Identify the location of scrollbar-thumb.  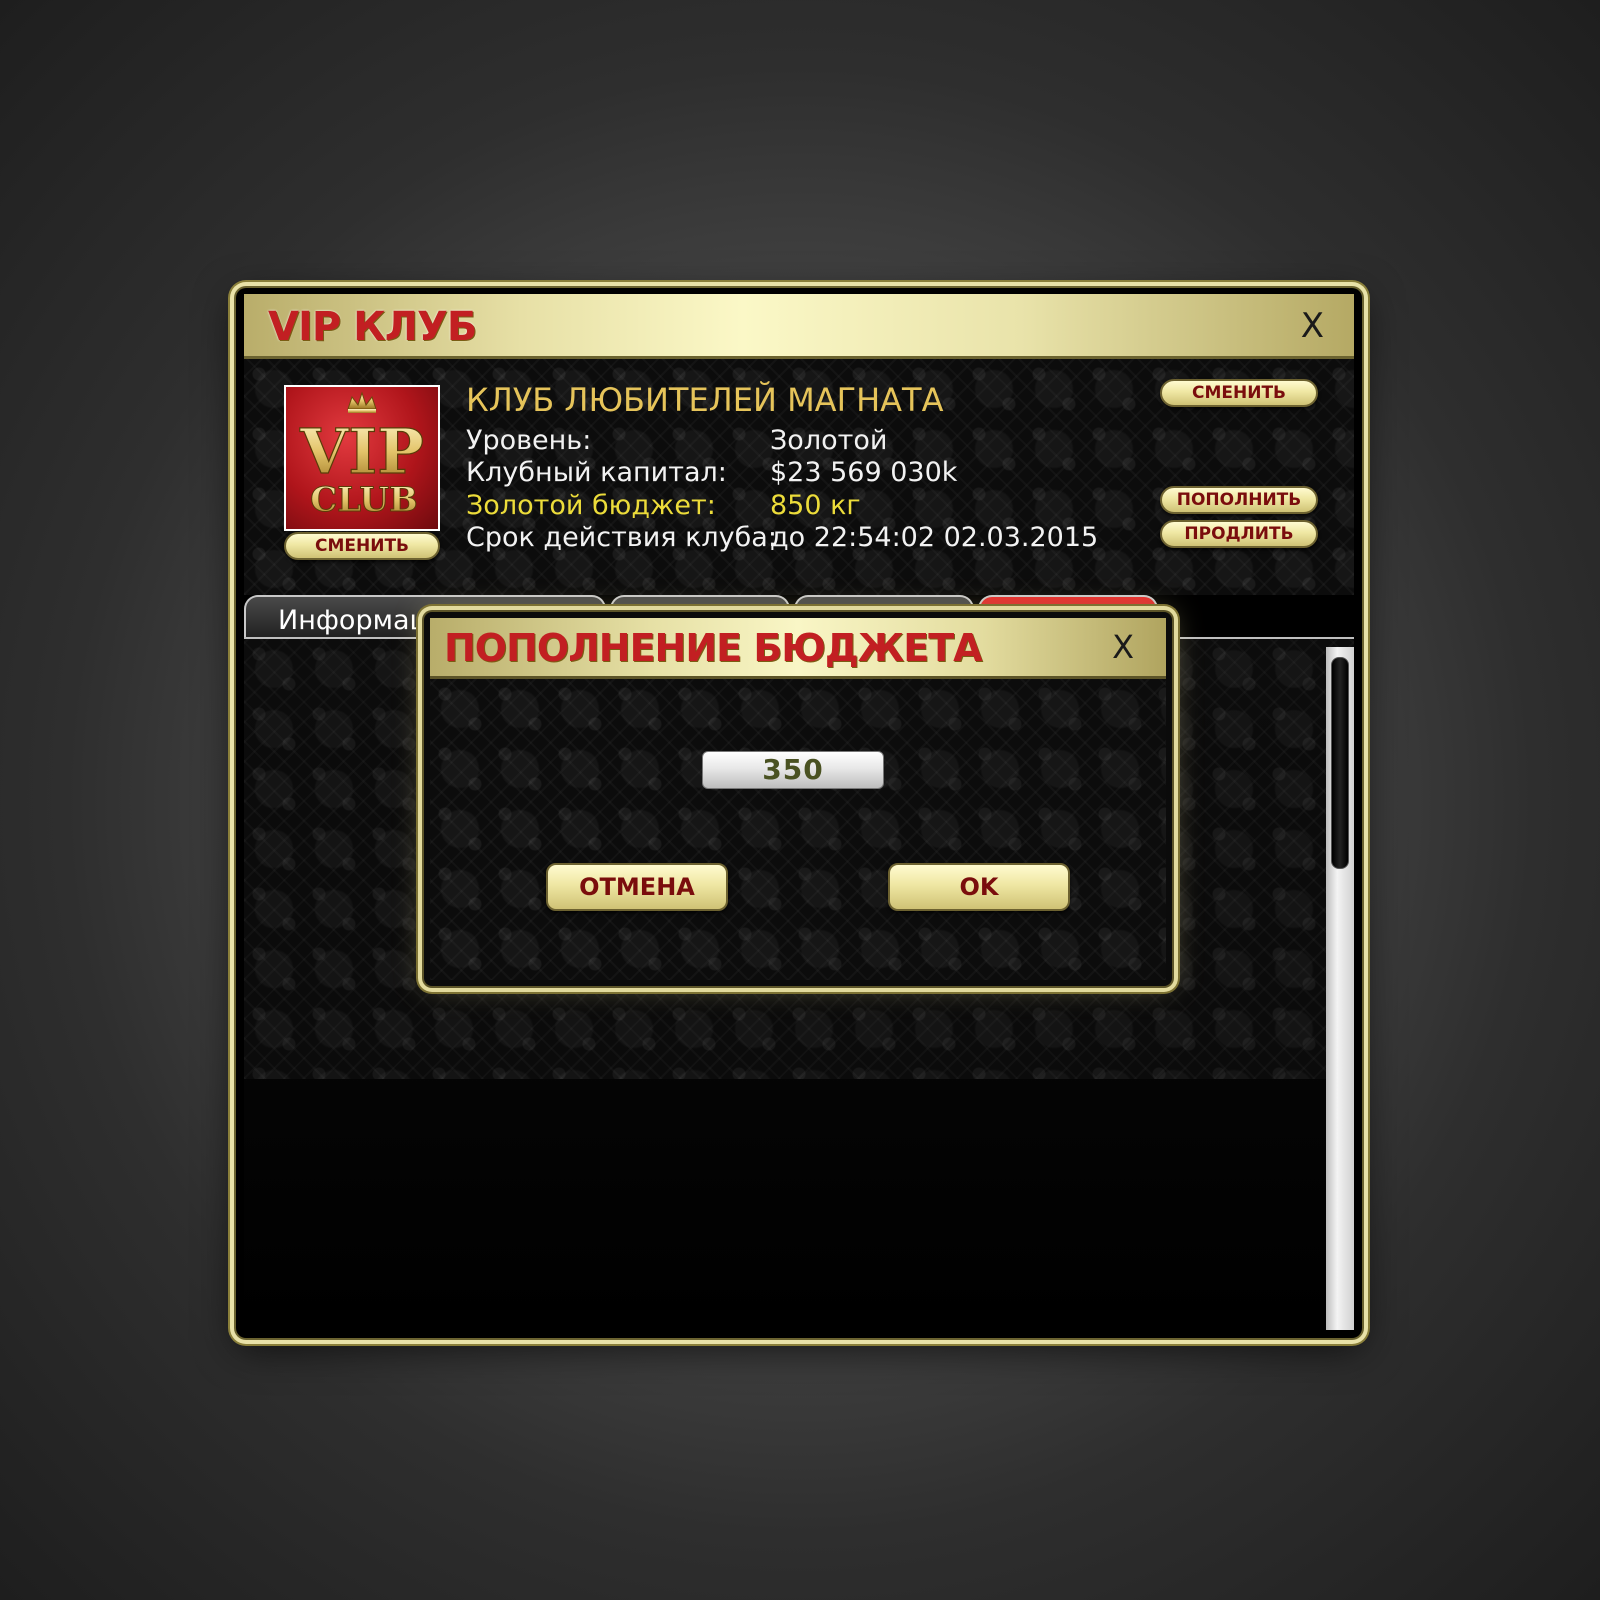
(1340, 763).